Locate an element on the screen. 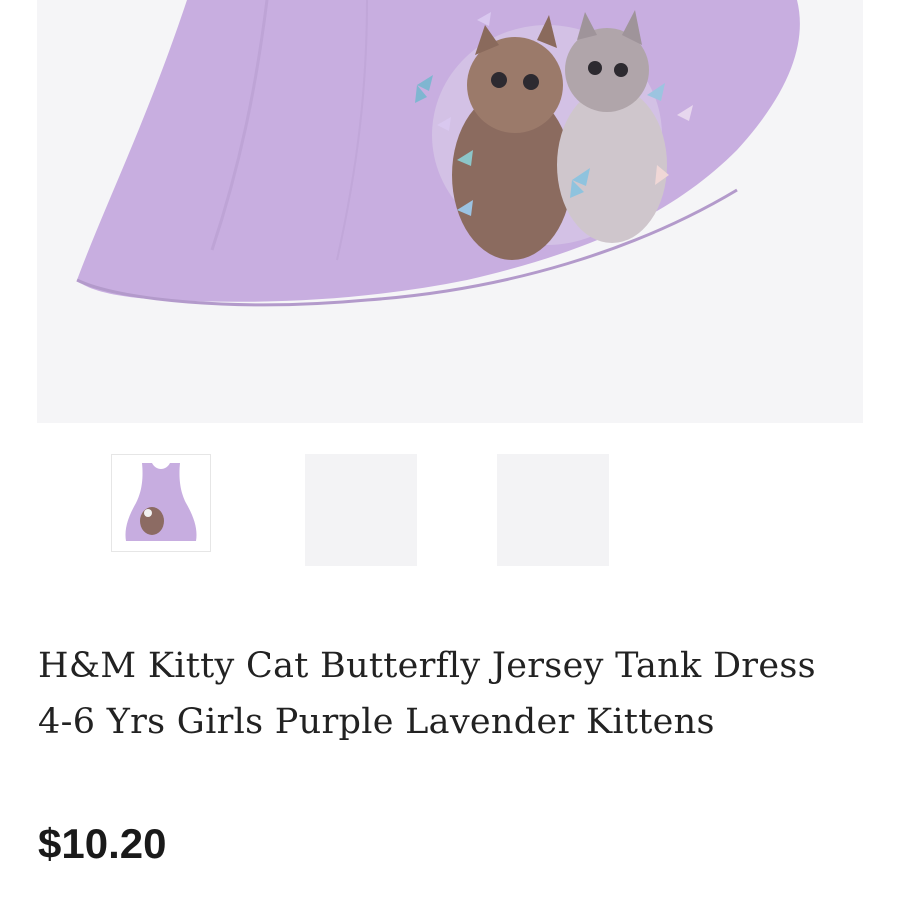 The width and height of the screenshot is (900, 900). thumbnail-strip is located at coordinates (450, 511).